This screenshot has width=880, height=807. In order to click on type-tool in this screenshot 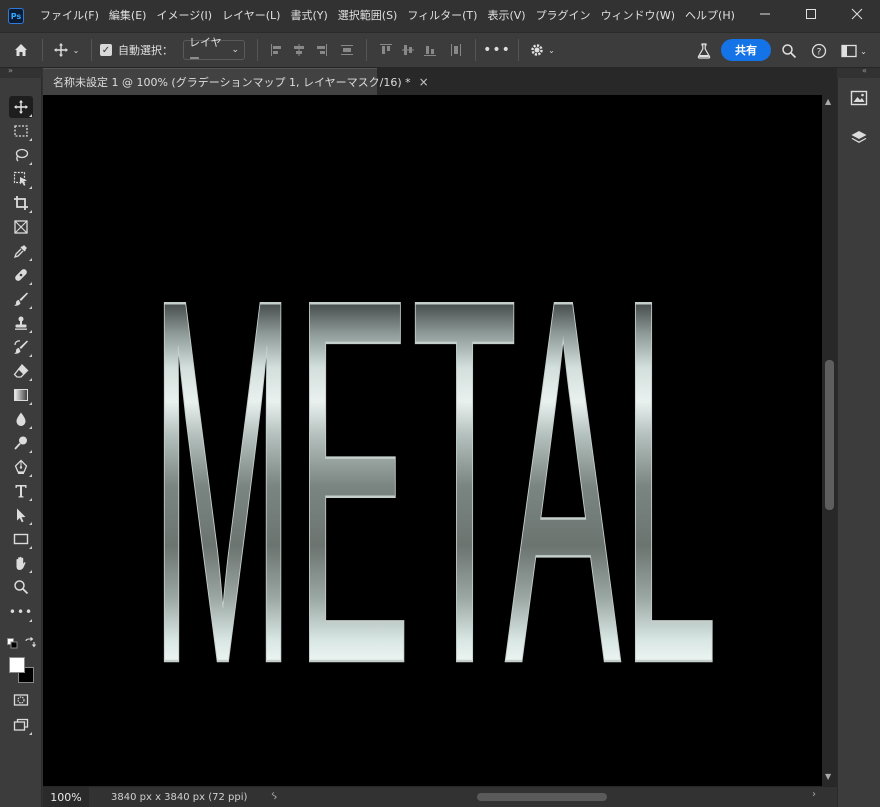, I will do `click(21, 491)`.